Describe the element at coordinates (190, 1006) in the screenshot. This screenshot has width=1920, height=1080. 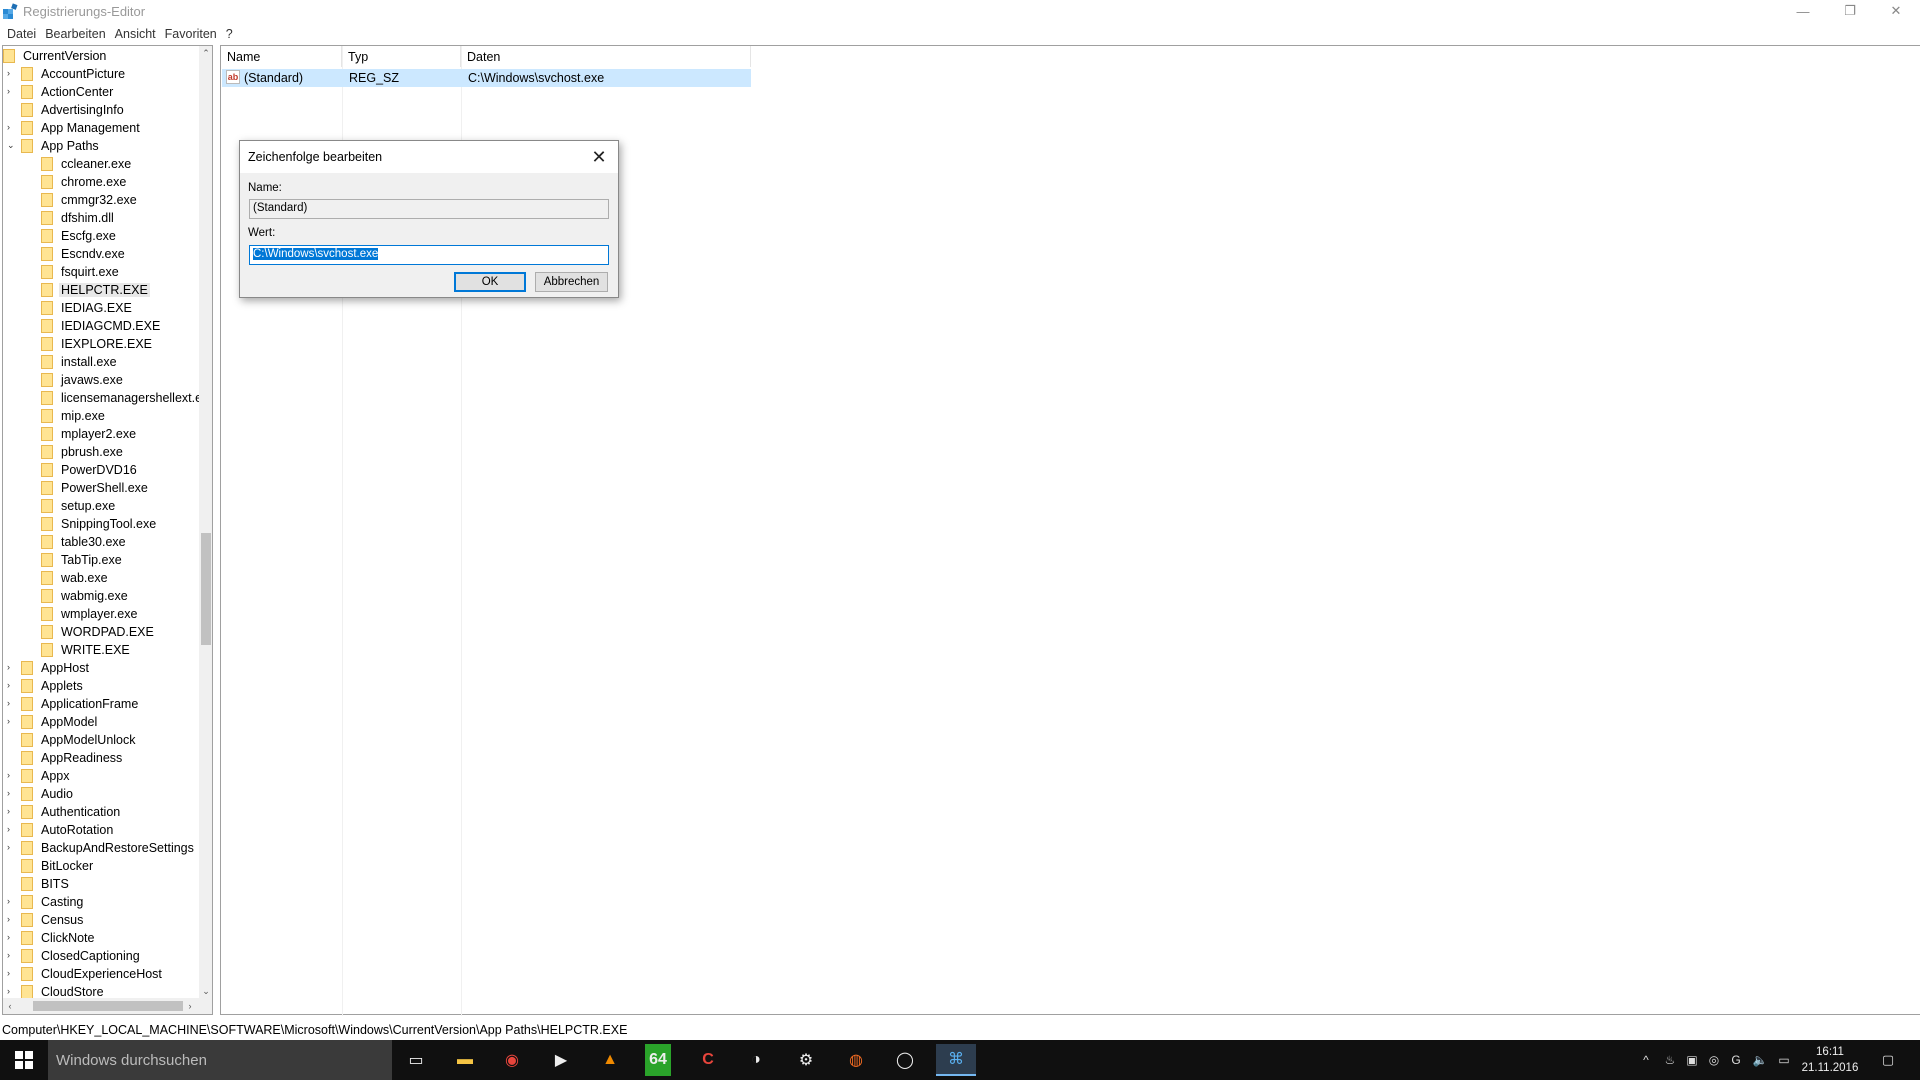
I see `scroll-right-arrow-icon: ›` at that location.